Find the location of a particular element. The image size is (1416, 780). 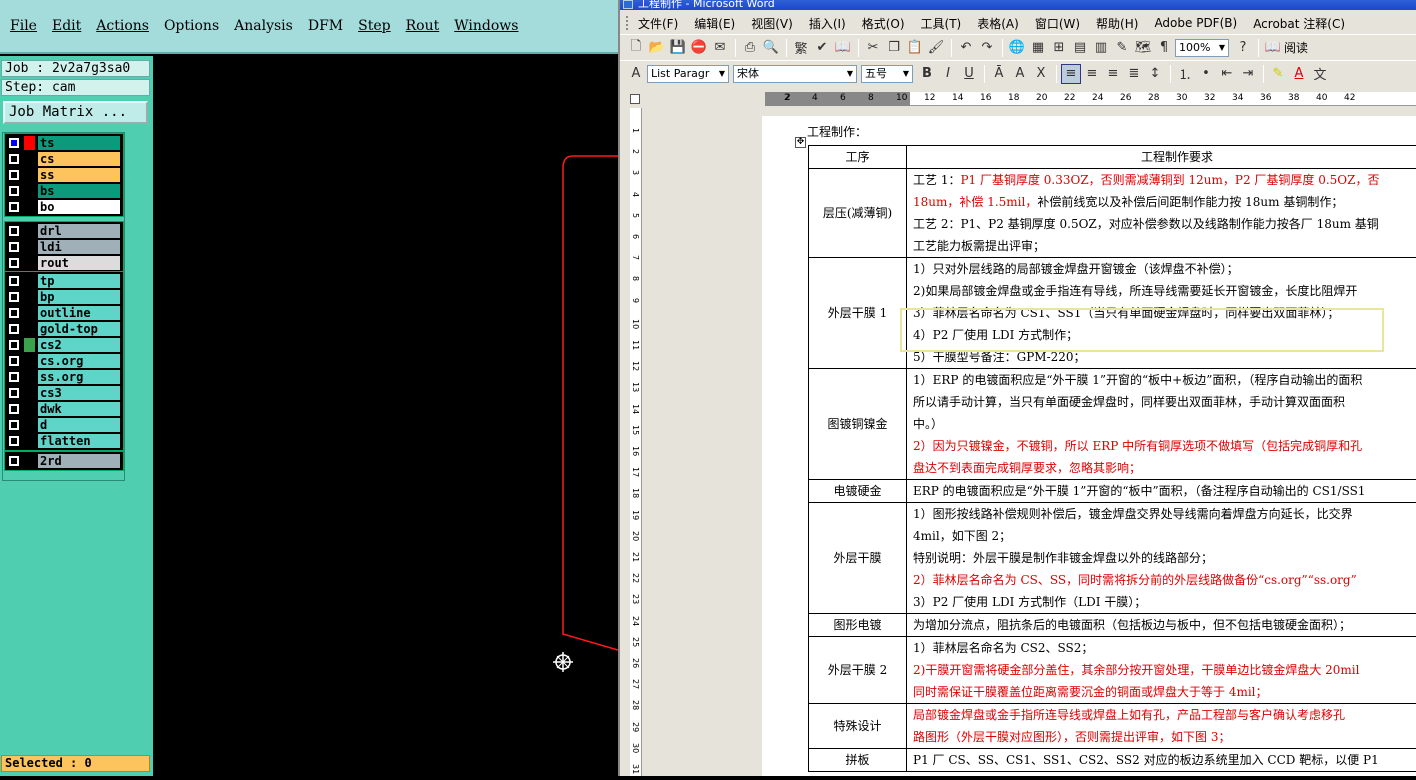

cam-menu-step: Step is located at coordinates (374, 26).